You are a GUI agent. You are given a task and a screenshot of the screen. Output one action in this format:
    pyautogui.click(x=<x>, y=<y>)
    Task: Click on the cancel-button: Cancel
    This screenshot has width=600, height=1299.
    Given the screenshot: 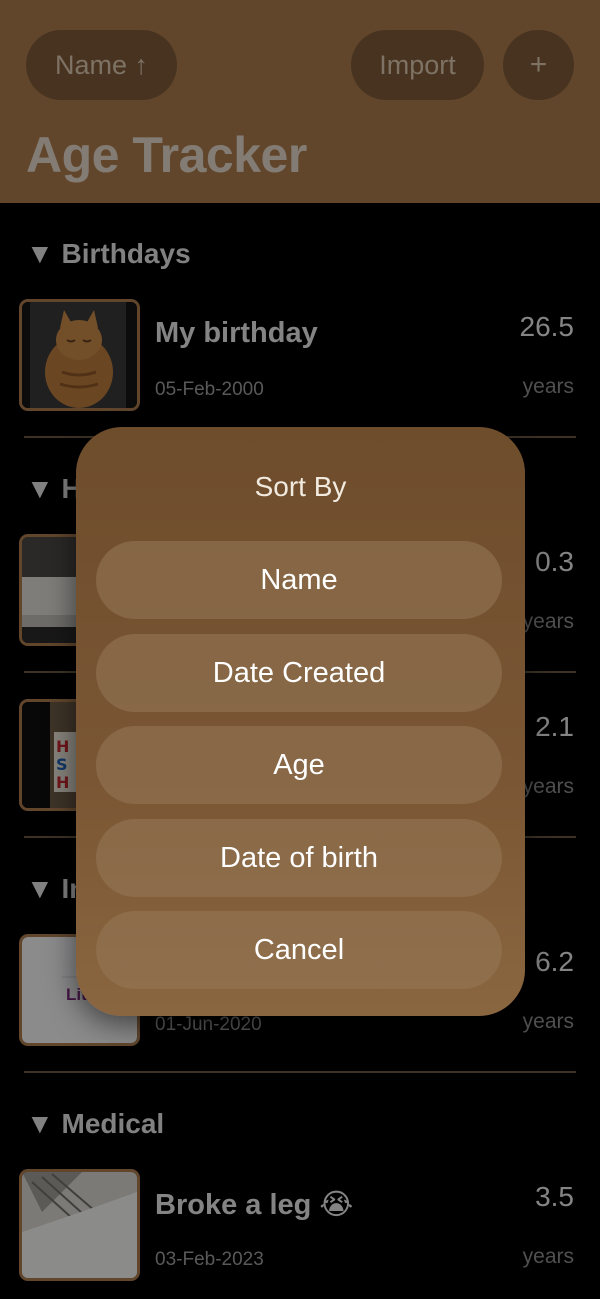 What is the action you would take?
    pyautogui.click(x=299, y=950)
    